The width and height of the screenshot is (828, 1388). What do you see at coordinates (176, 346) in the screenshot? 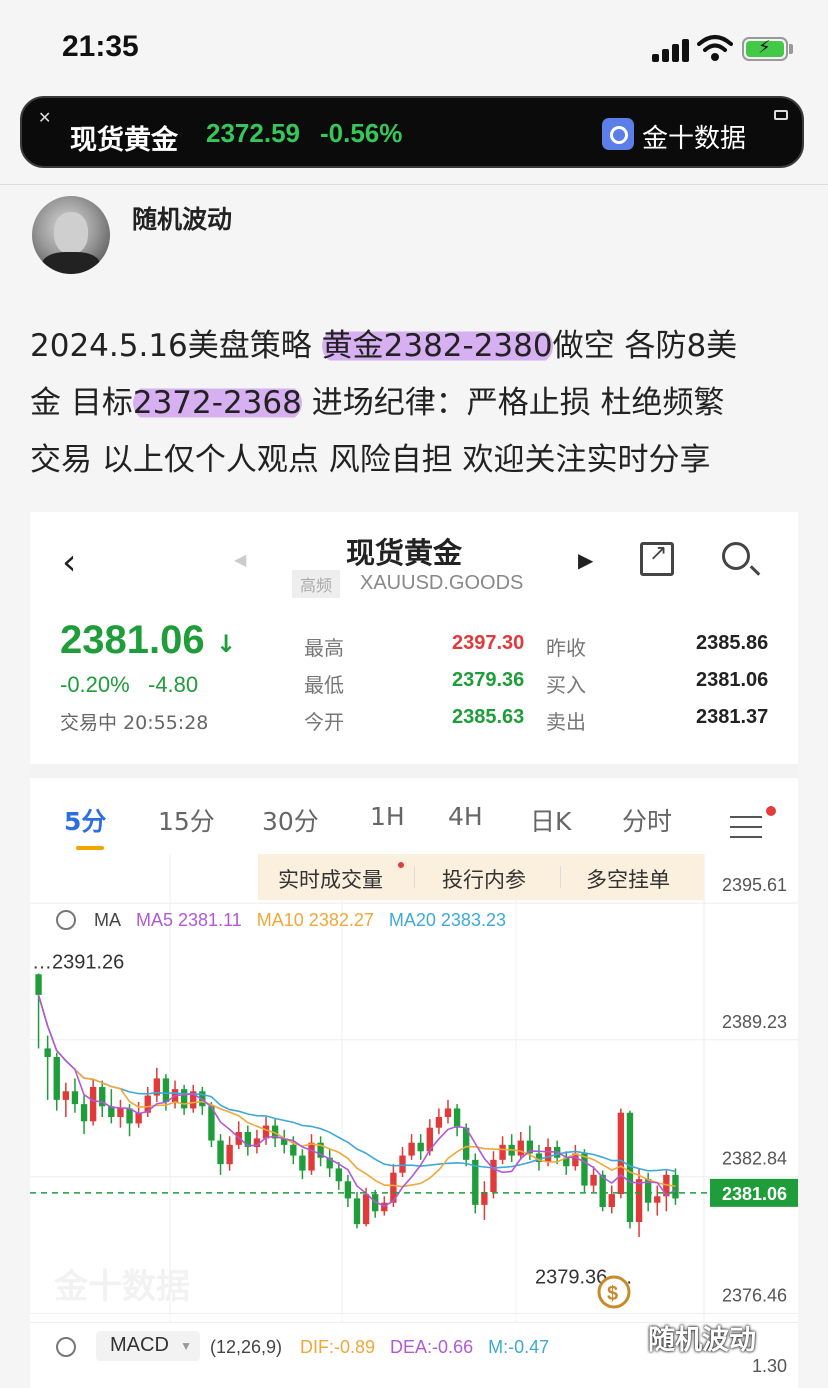
I see `post-text-segment: 2024.5.16美盘策略` at bounding box center [176, 346].